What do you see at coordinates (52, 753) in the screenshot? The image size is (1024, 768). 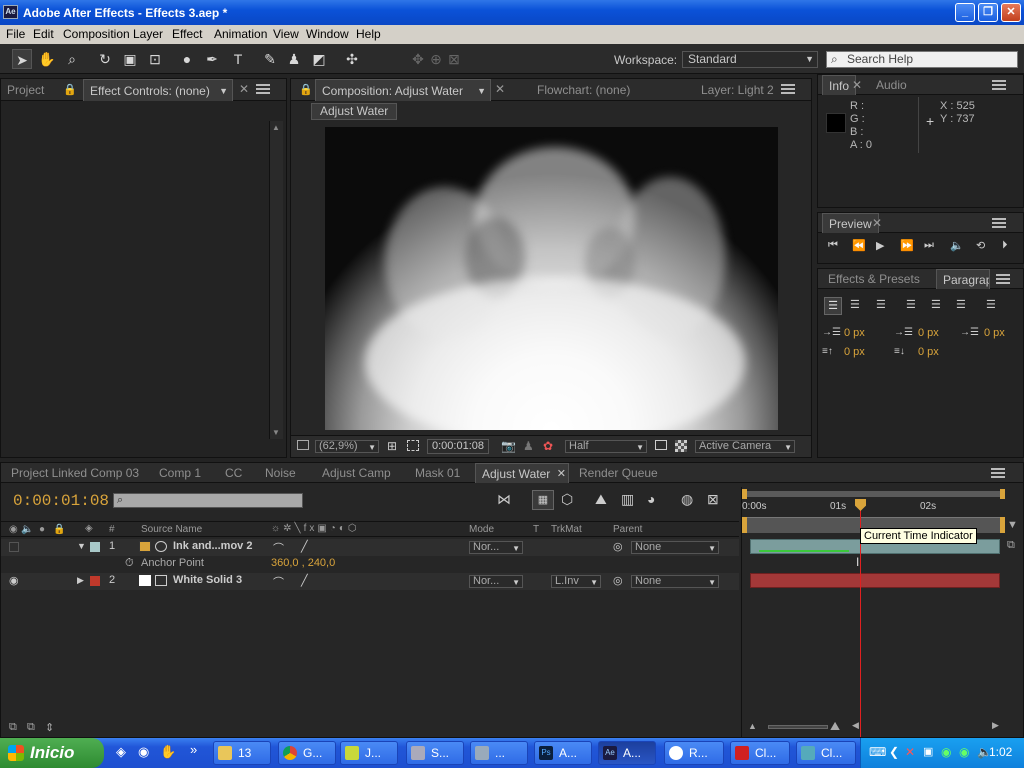 I see `start-button: Inicio` at bounding box center [52, 753].